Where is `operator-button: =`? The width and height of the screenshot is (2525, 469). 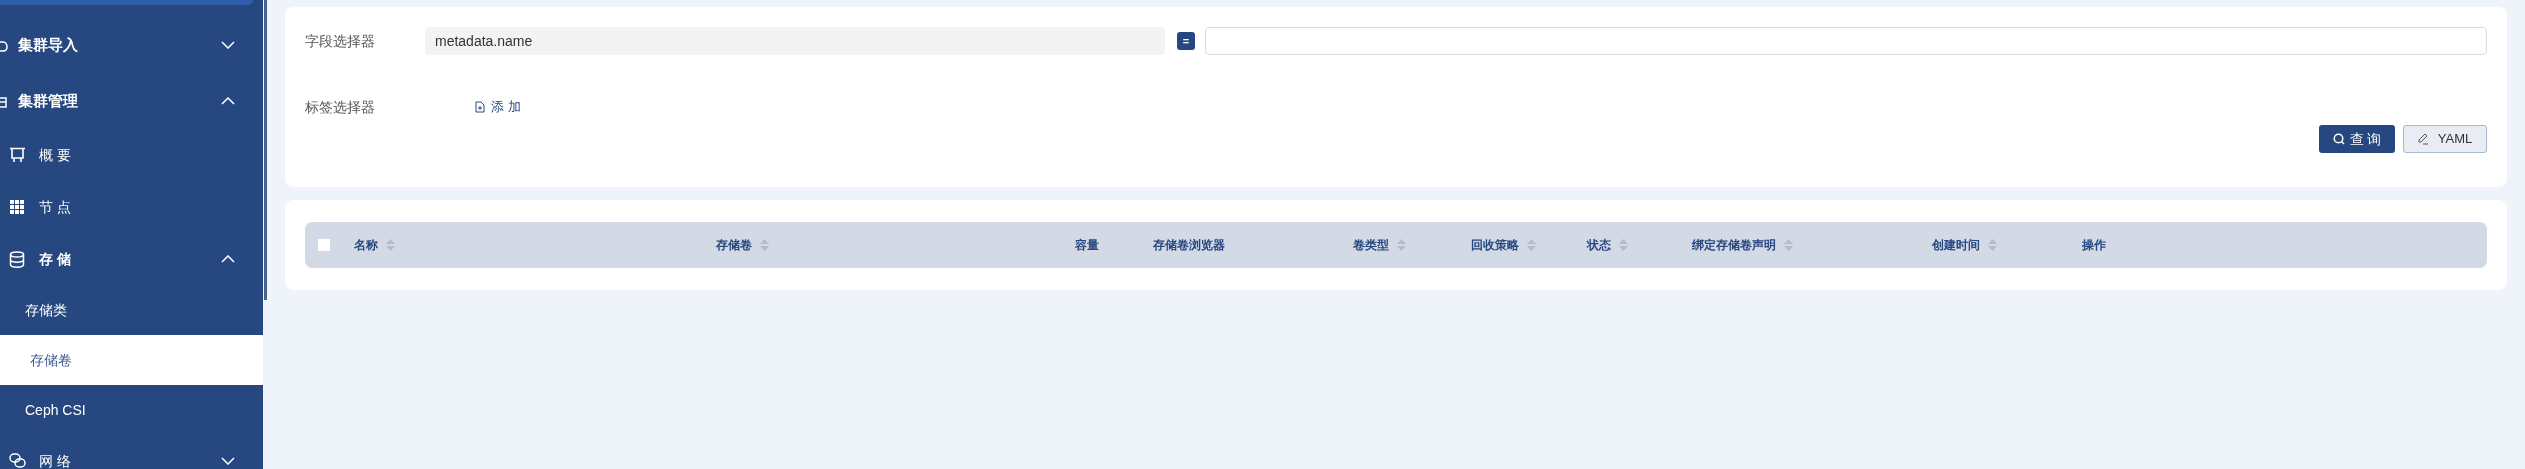
operator-button: = is located at coordinates (1186, 41).